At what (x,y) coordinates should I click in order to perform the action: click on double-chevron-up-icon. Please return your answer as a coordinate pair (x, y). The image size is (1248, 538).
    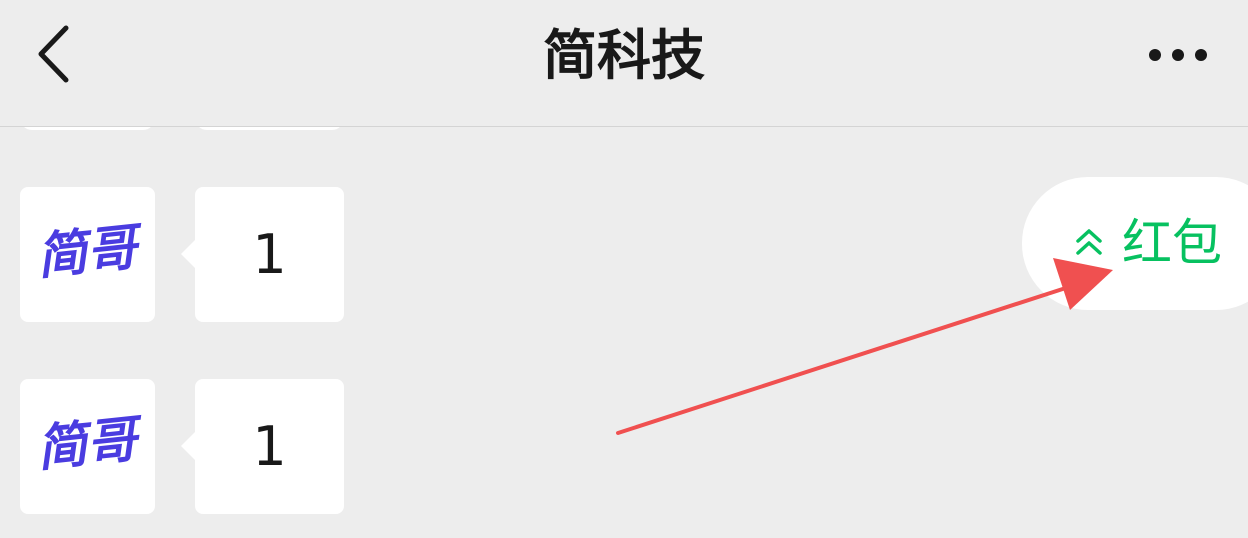
    Looking at the image, I should click on (1089, 242).